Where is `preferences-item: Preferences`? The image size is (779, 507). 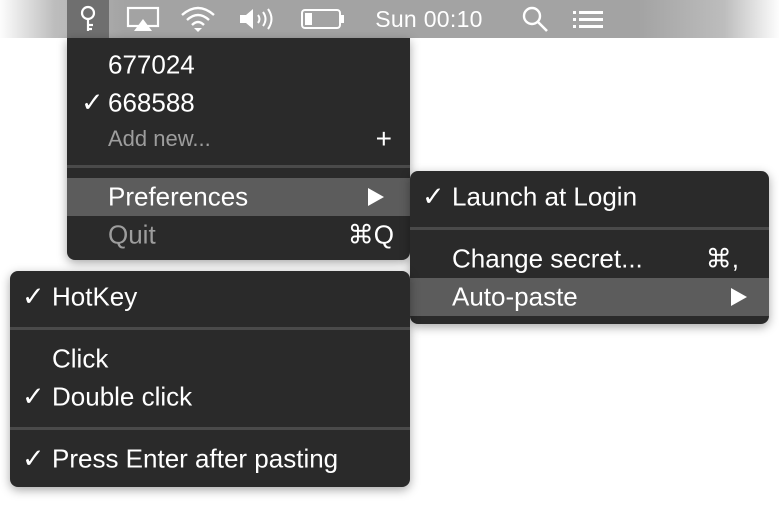
preferences-item: Preferences is located at coordinates (238, 197).